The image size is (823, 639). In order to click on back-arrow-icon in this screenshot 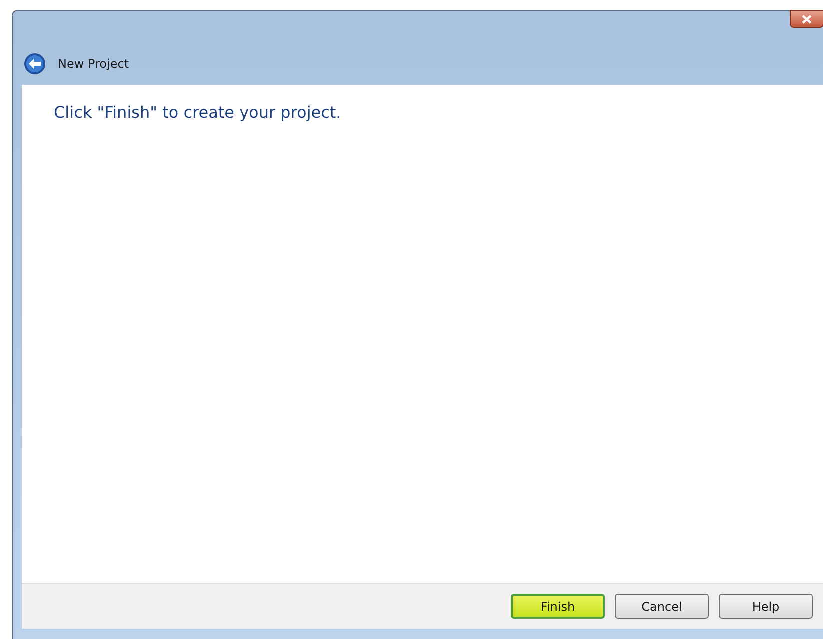, I will do `click(35, 64)`.